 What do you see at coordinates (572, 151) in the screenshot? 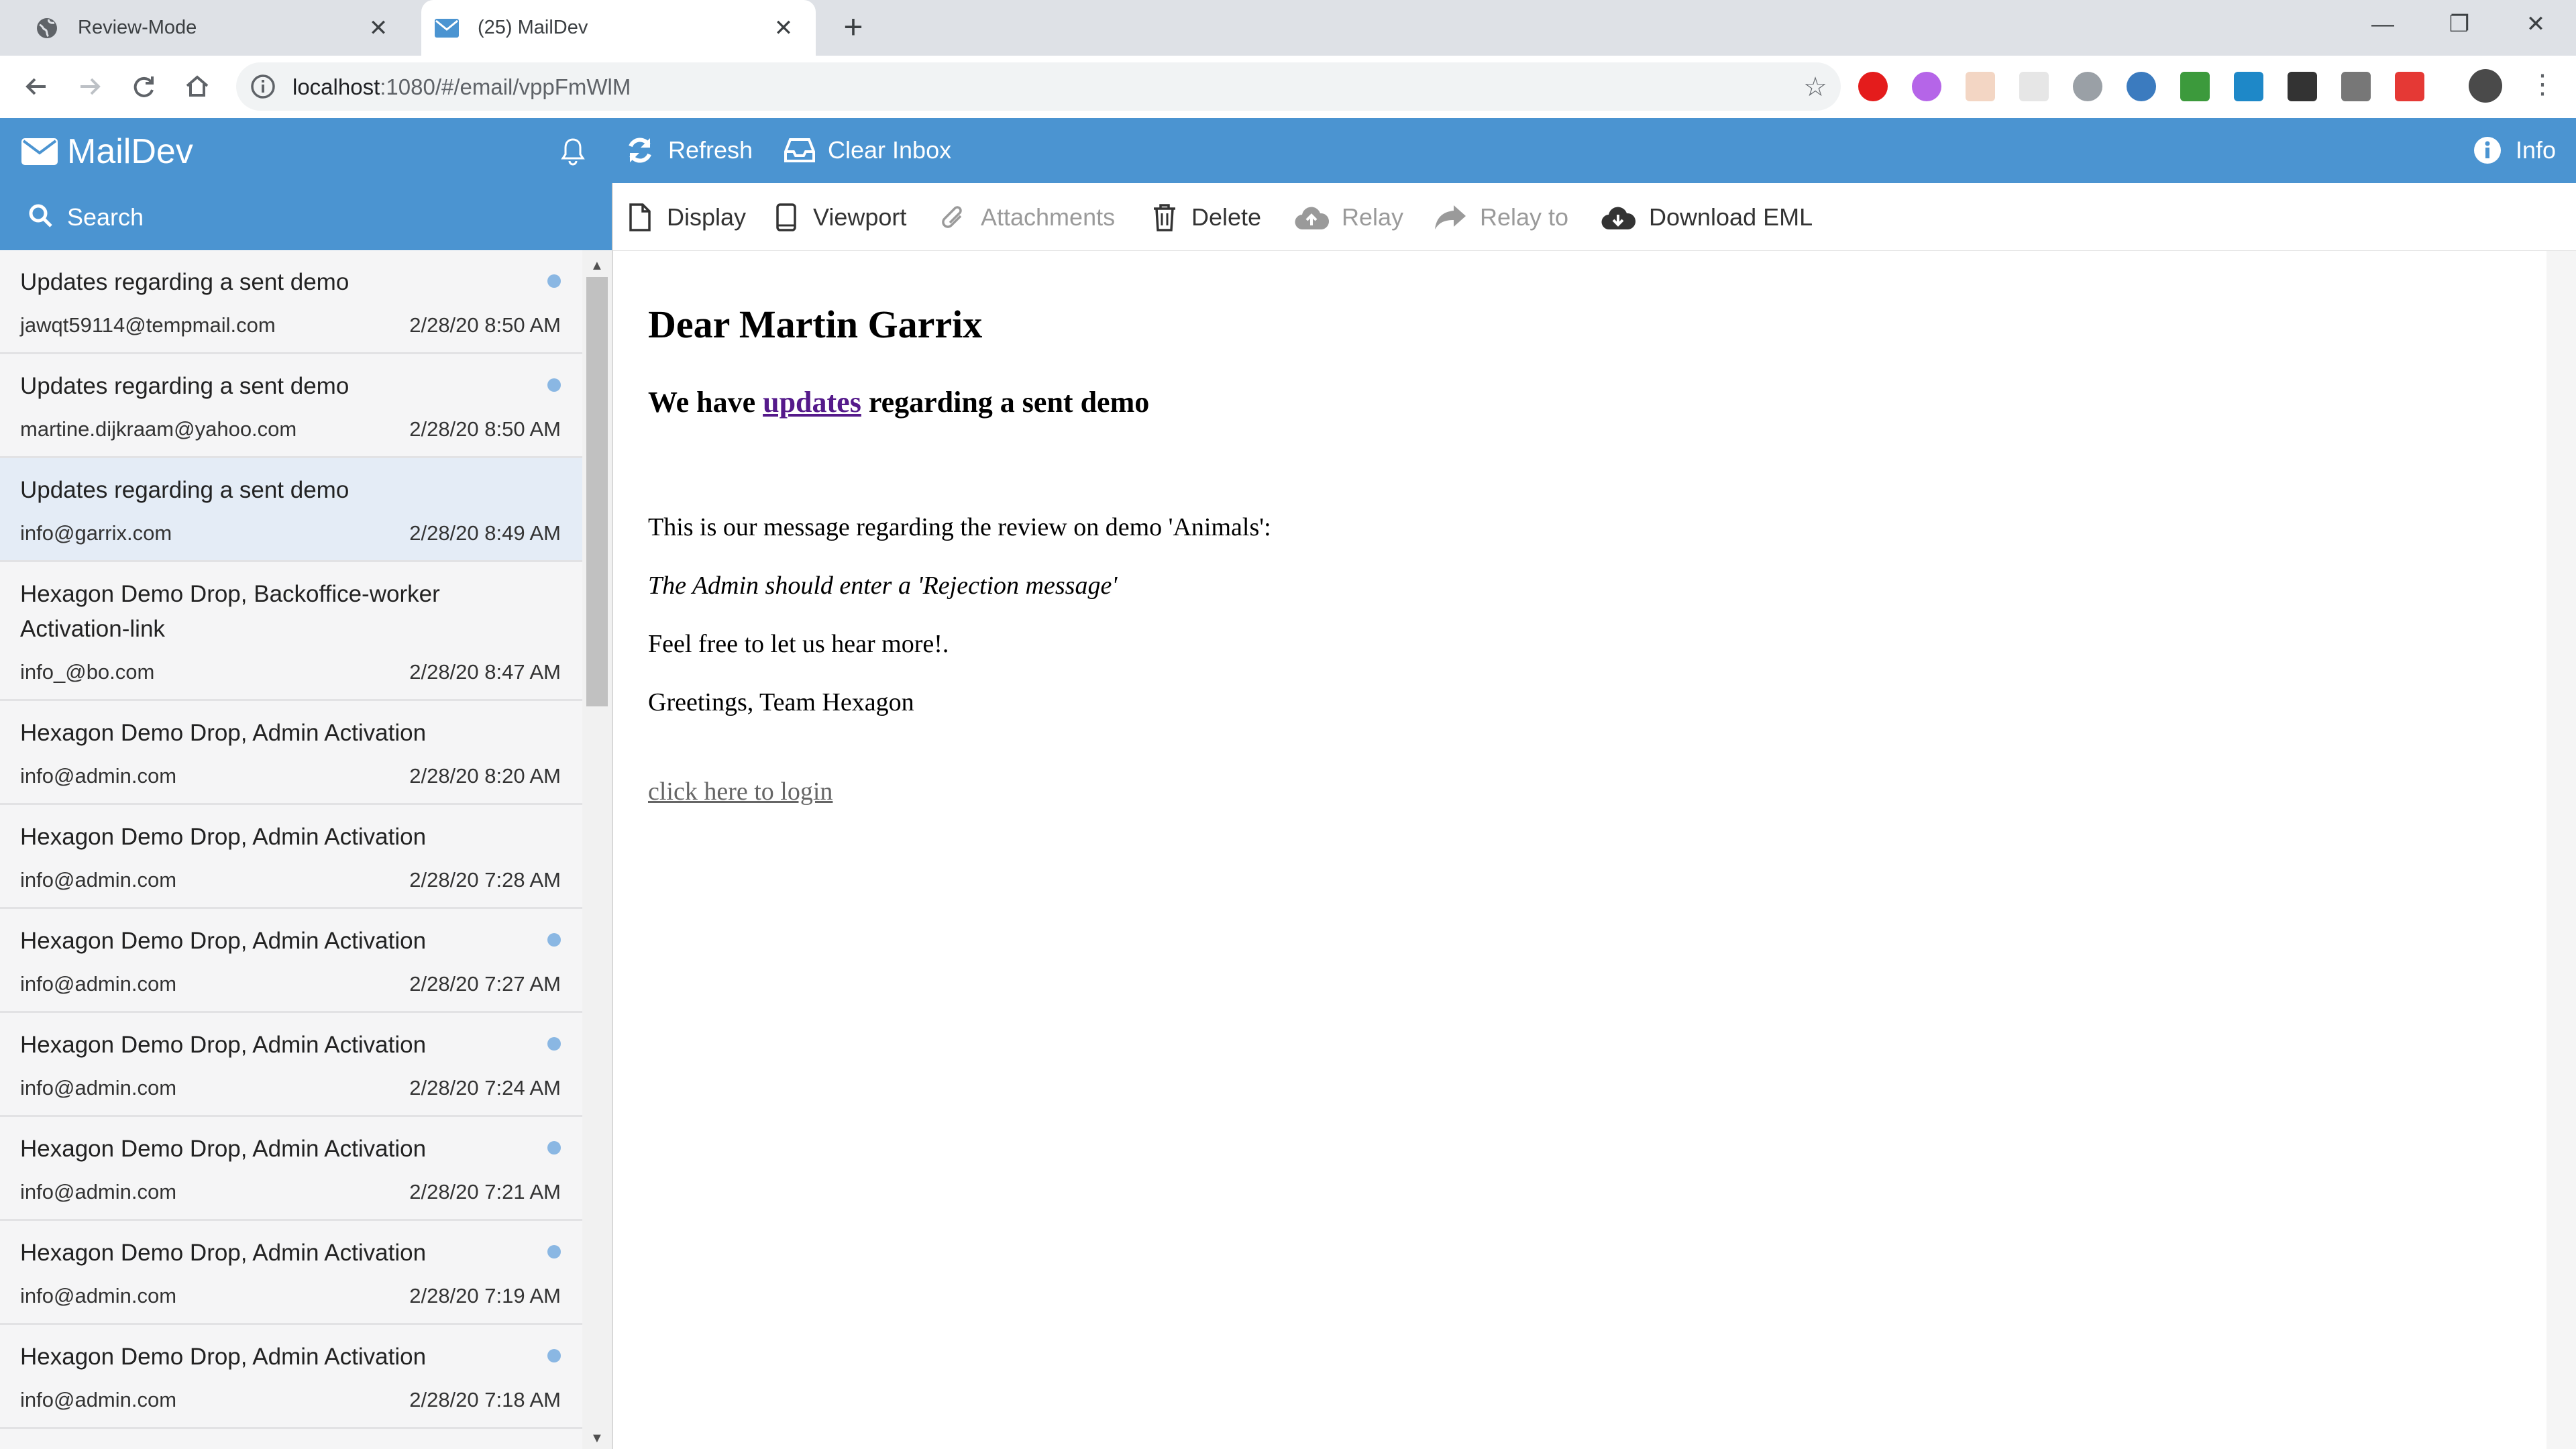
I see `bell-icon` at bounding box center [572, 151].